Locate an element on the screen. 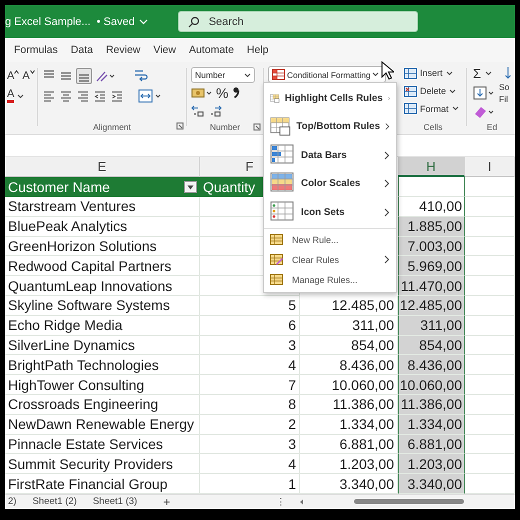 The width and height of the screenshot is (520, 520). table-cell: QuantumLeap Innovations is located at coordinates (102, 286).